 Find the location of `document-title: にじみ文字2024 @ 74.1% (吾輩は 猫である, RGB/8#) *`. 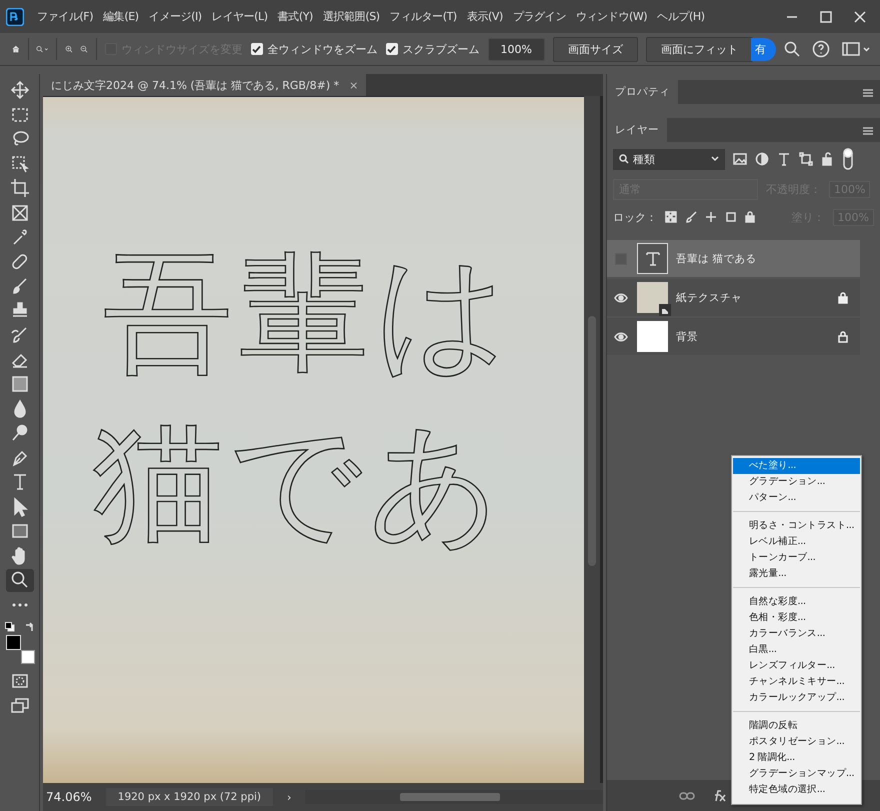

document-title: にじみ文字2024 @ 74.1% (吾輩は 猫である, RGB/8#) * is located at coordinates (195, 85).